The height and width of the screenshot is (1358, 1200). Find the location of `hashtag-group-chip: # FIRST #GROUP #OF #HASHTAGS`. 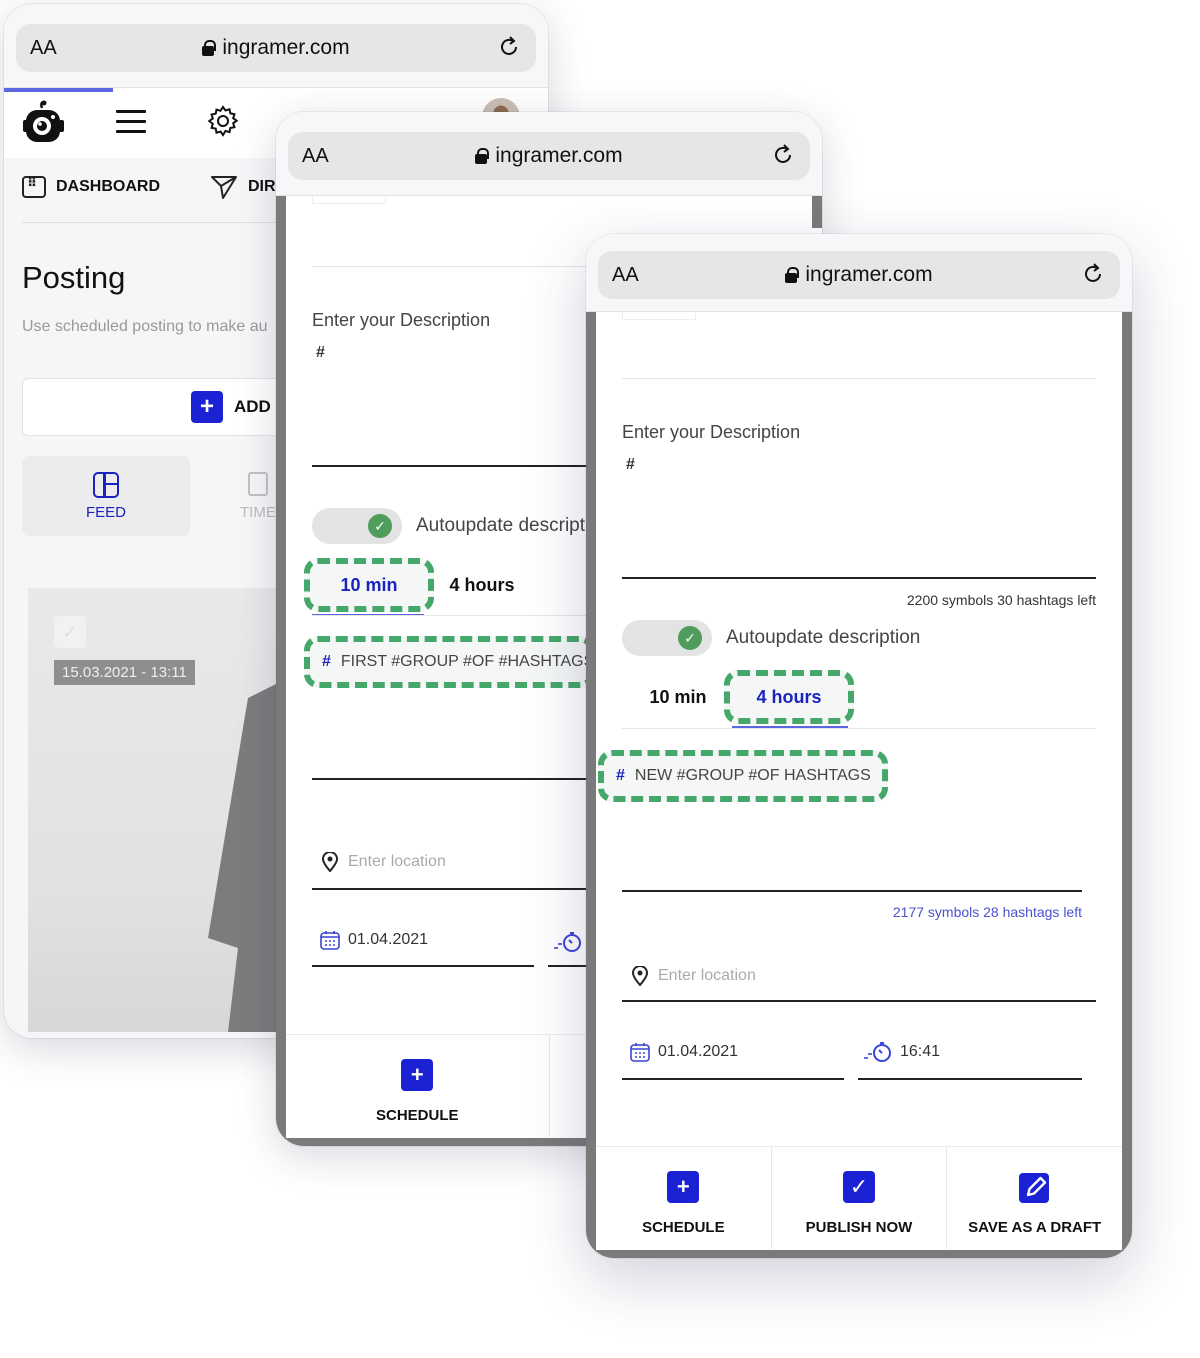

hashtag-group-chip: # FIRST #GROUP #OF #HASHTAGS is located at coordinates (449, 662).